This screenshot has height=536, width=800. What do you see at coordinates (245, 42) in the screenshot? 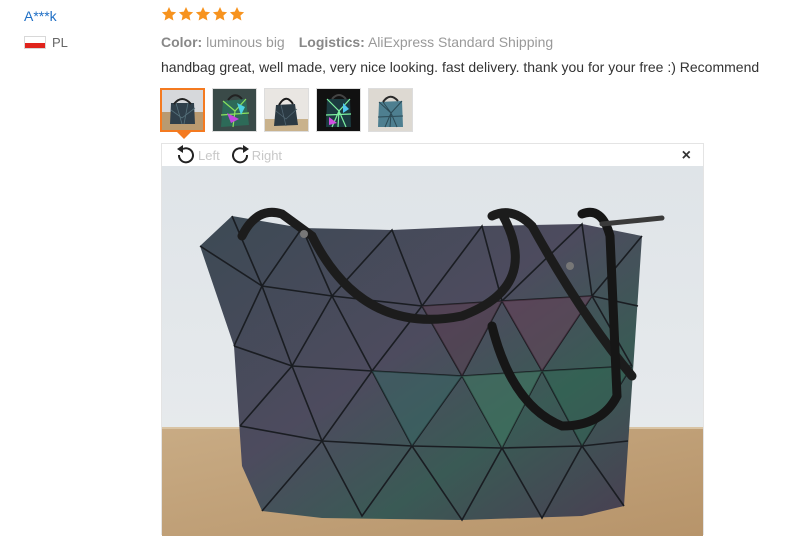
I see `color-value: luminous big` at bounding box center [245, 42].